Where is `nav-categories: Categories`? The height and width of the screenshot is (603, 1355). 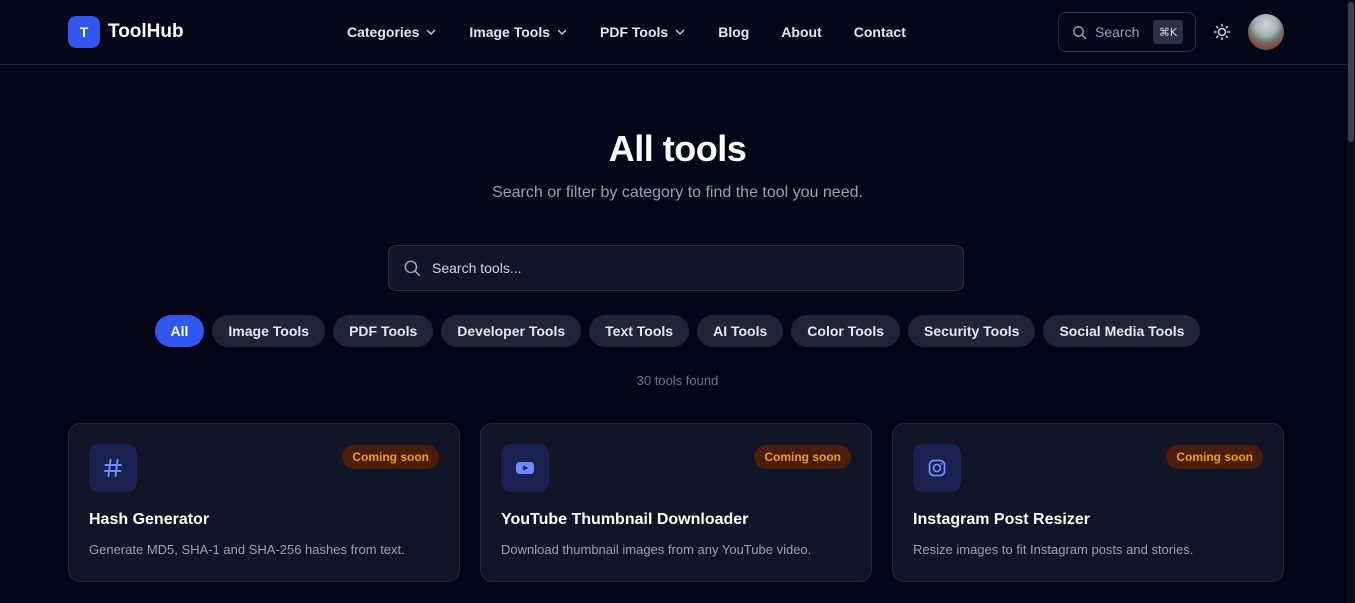
nav-categories: Categories is located at coordinates (392, 32).